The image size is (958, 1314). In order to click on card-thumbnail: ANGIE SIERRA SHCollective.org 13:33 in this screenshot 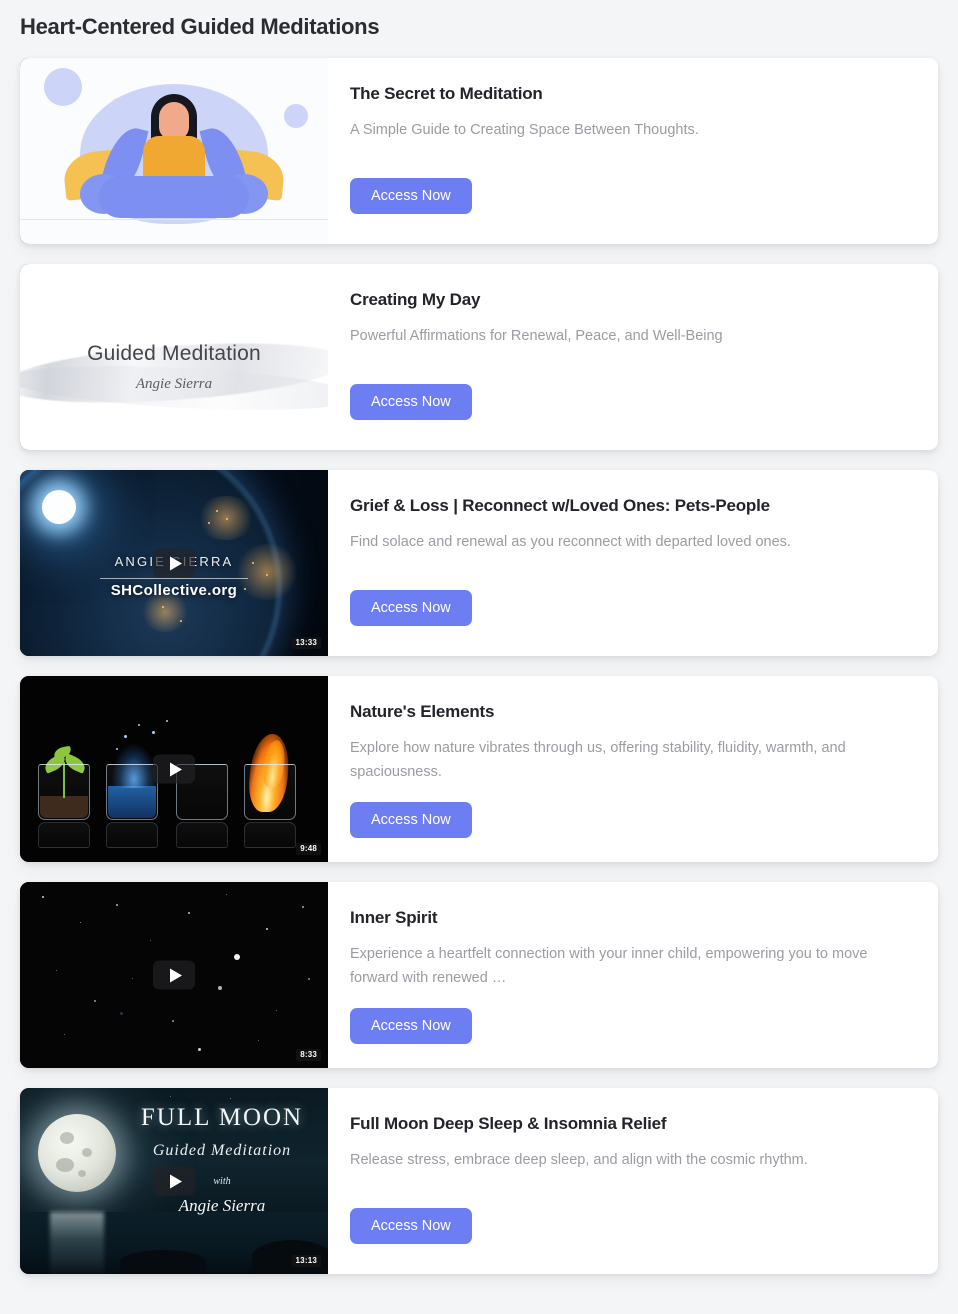, I will do `click(174, 563)`.